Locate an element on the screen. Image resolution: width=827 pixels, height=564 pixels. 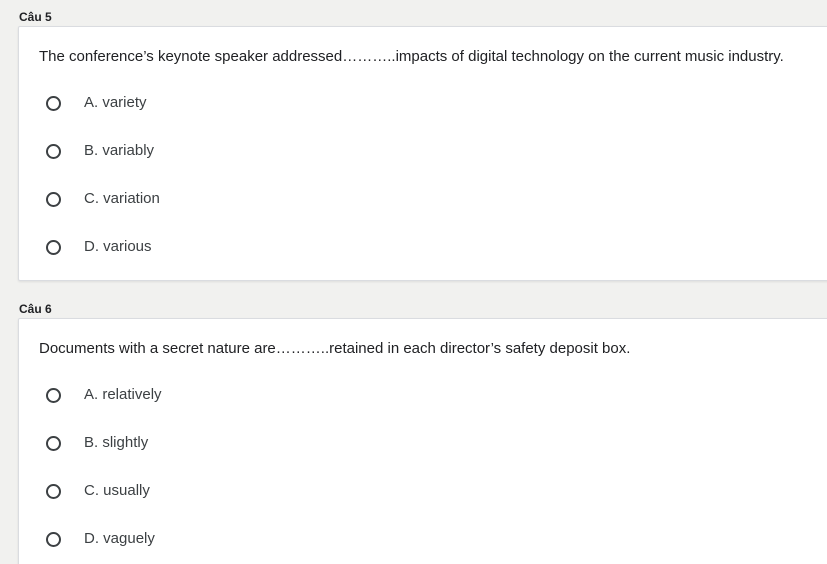
option-5-b: B. variably is located at coordinates (100, 151).